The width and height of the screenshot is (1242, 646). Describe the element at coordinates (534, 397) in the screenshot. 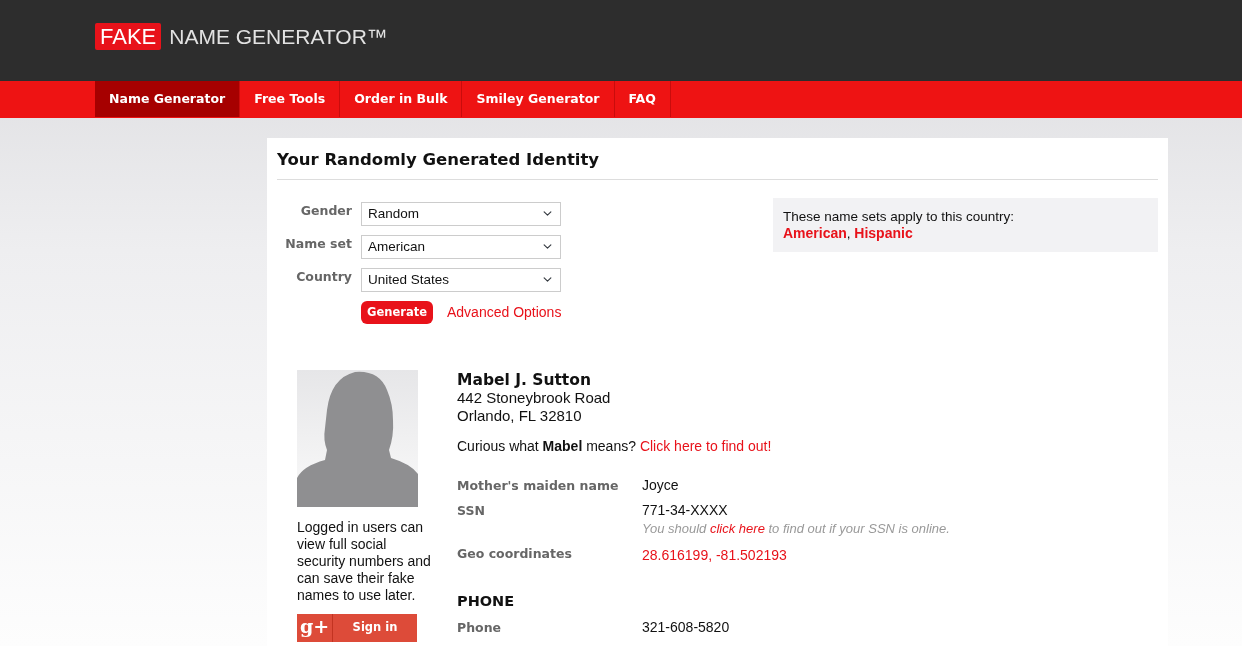

I see `address-line: 442 Stoneybrook Road` at that location.